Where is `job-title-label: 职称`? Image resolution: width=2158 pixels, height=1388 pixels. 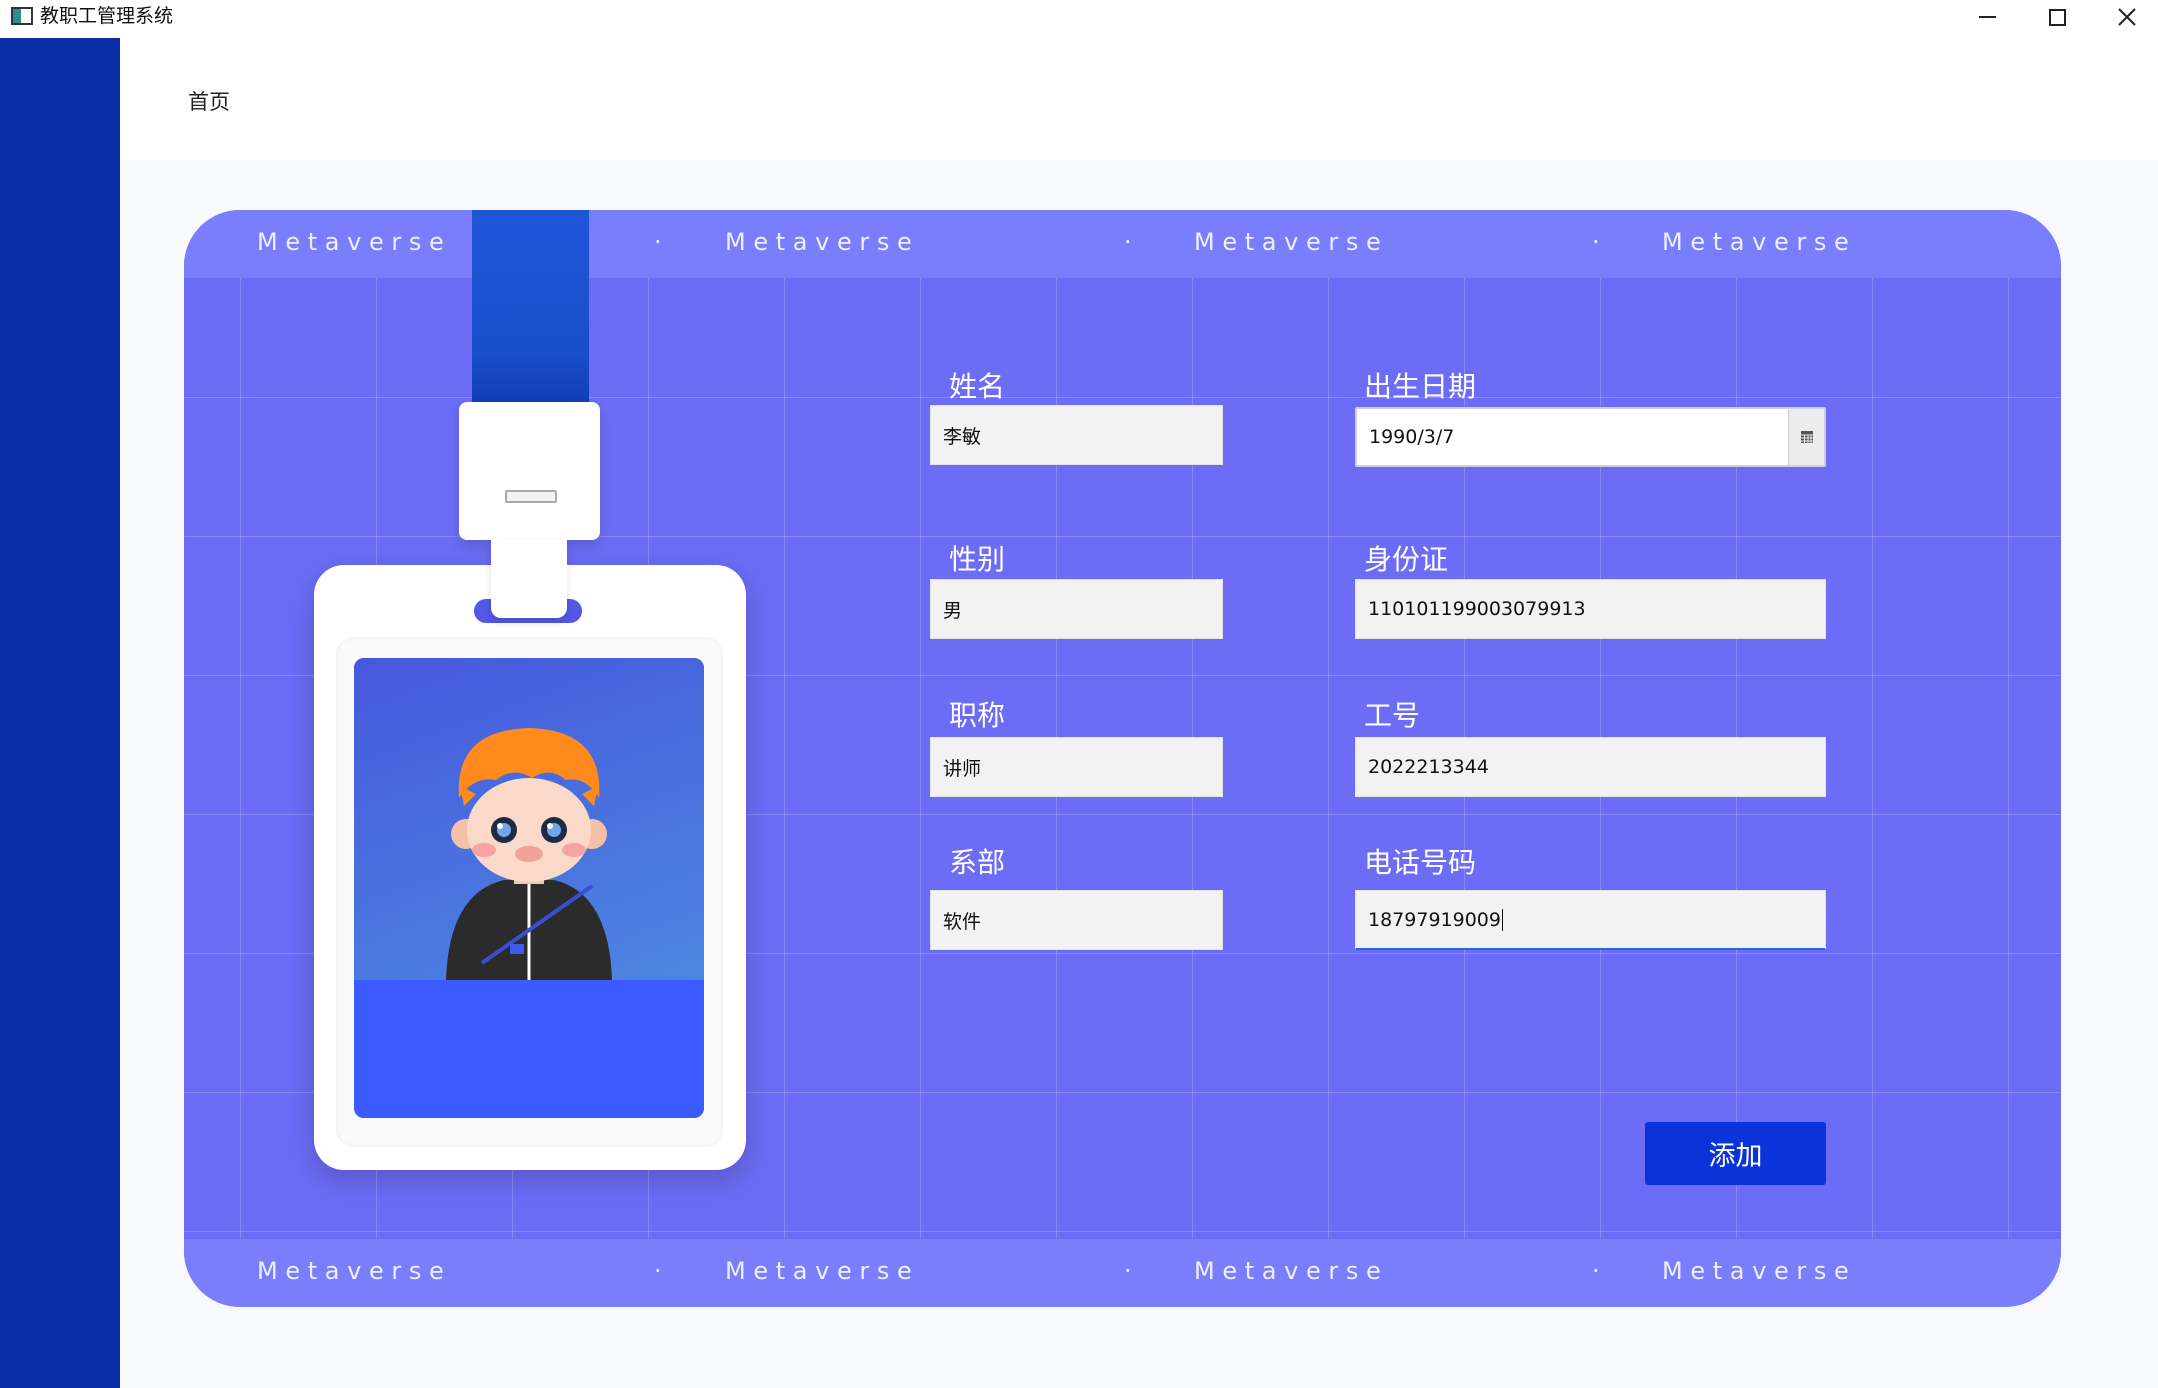
job-title-label: 职称 is located at coordinates (977, 715).